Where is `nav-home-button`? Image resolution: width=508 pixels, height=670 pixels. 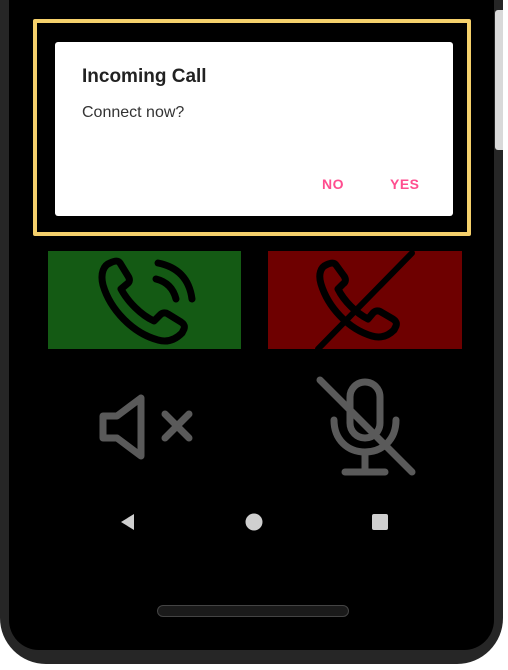 nav-home-button is located at coordinates (254, 522).